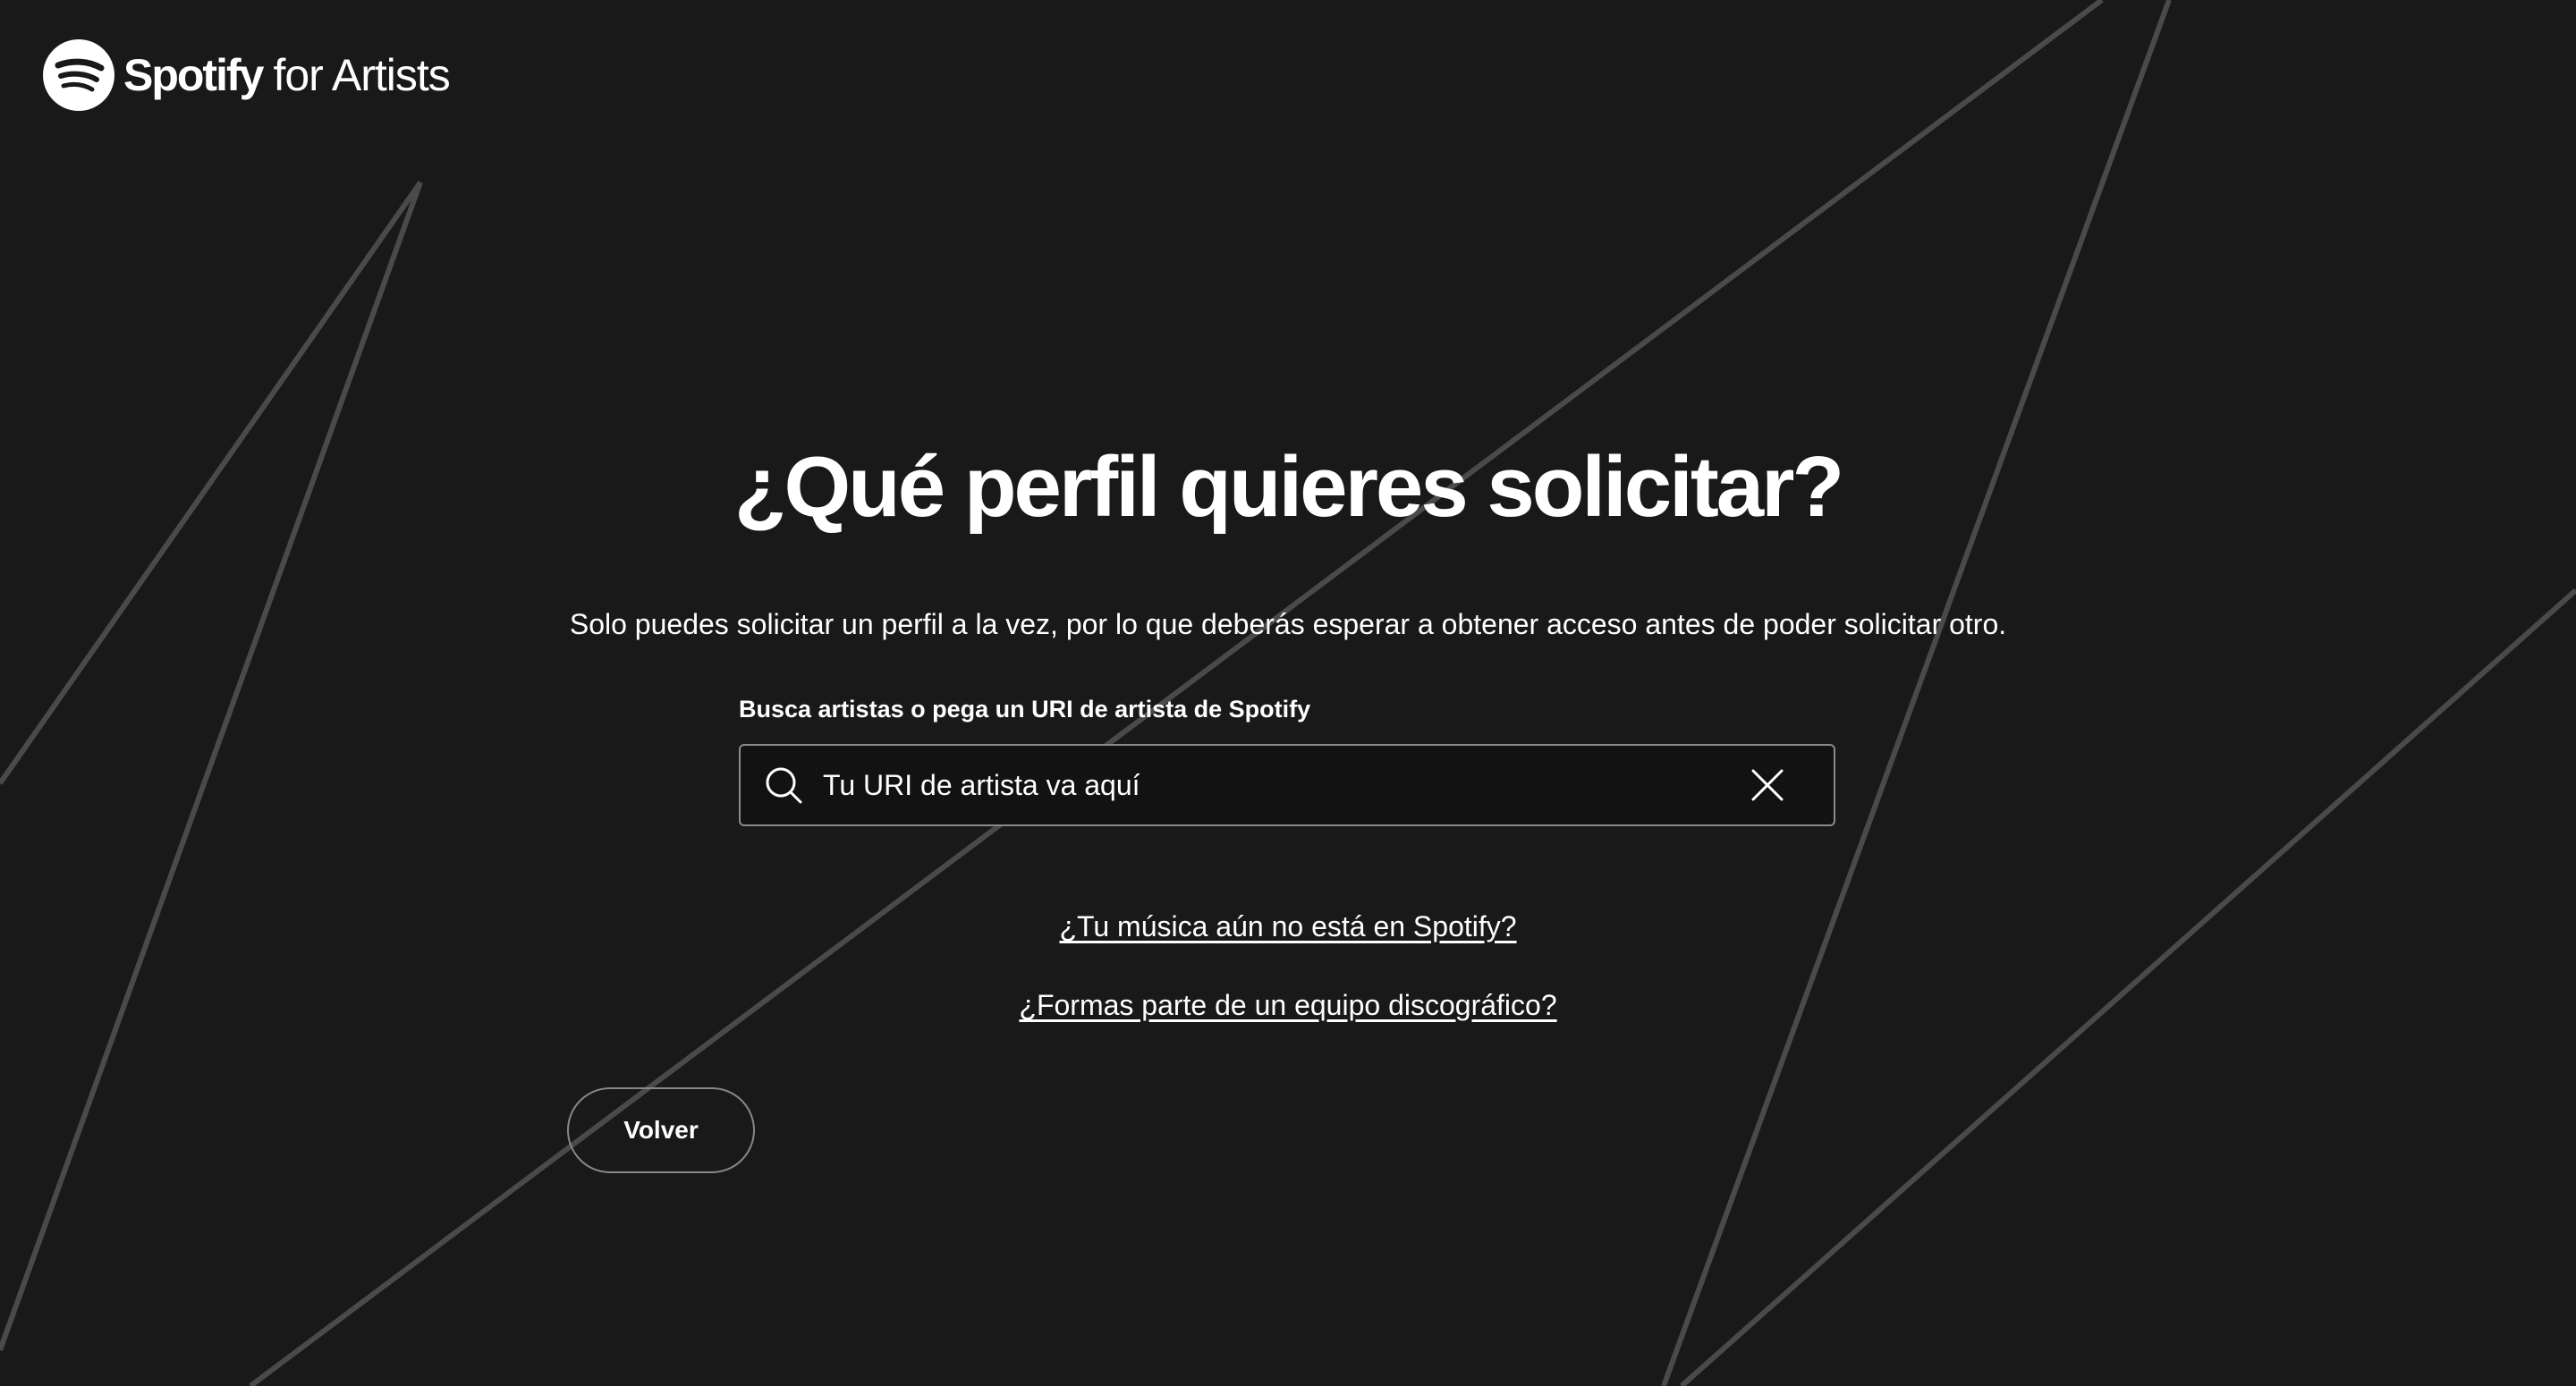 The height and width of the screenshot is (1386, 2576). Describe the element at coordinates (1288, 487) in the screenshot. I see `page-title: ¿Qué perfil quieres solicitar?` at that location.